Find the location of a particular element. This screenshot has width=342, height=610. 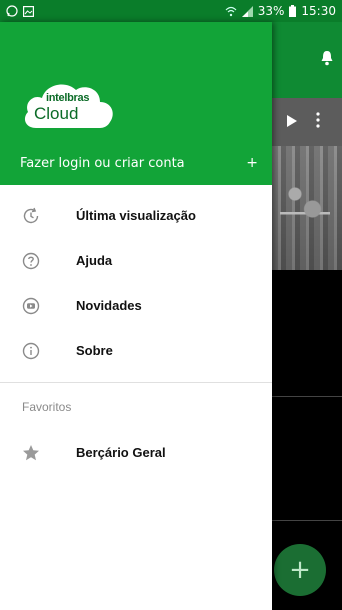

image-notification-icon is located at coordinates (28, 11).